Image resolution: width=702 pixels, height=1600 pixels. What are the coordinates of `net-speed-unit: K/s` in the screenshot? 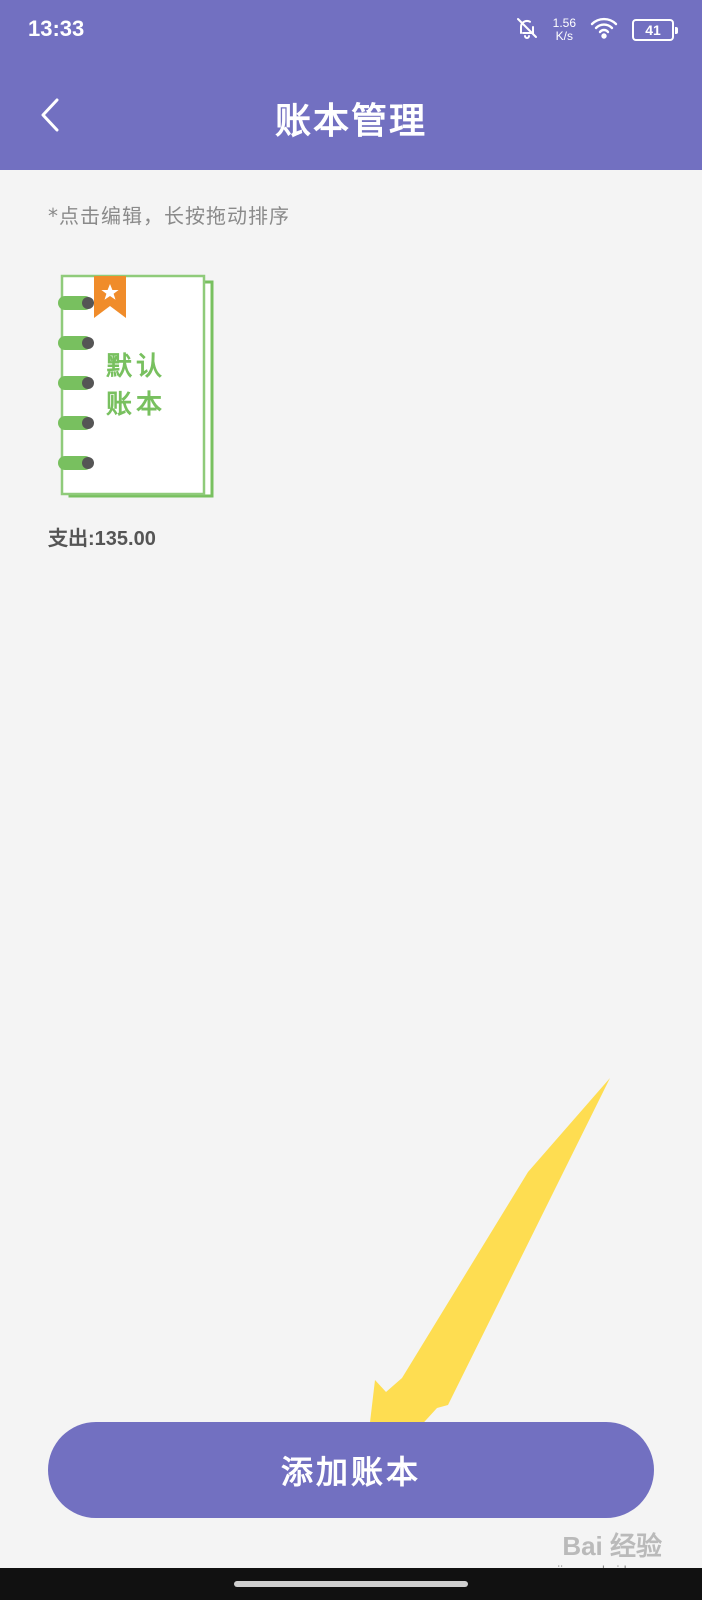 It's located at (564, 36).